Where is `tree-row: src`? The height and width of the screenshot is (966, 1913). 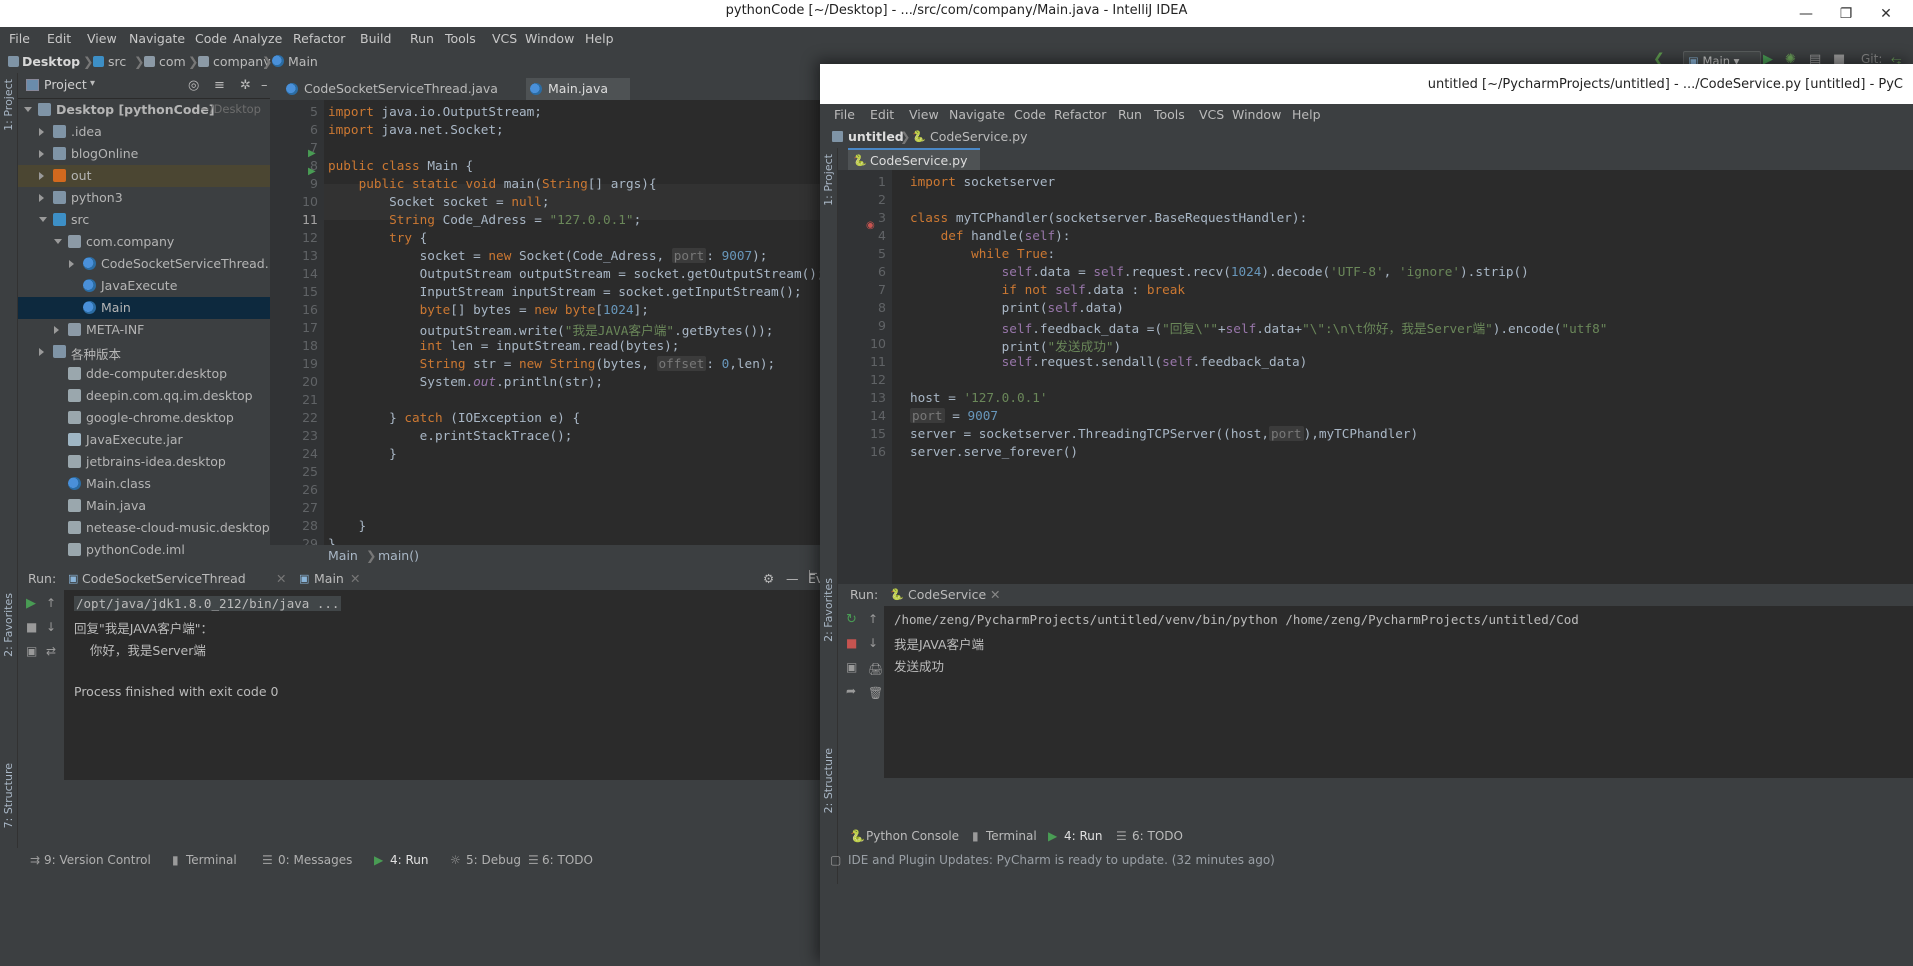 tree-row: src is located at coordinates (144, 220).